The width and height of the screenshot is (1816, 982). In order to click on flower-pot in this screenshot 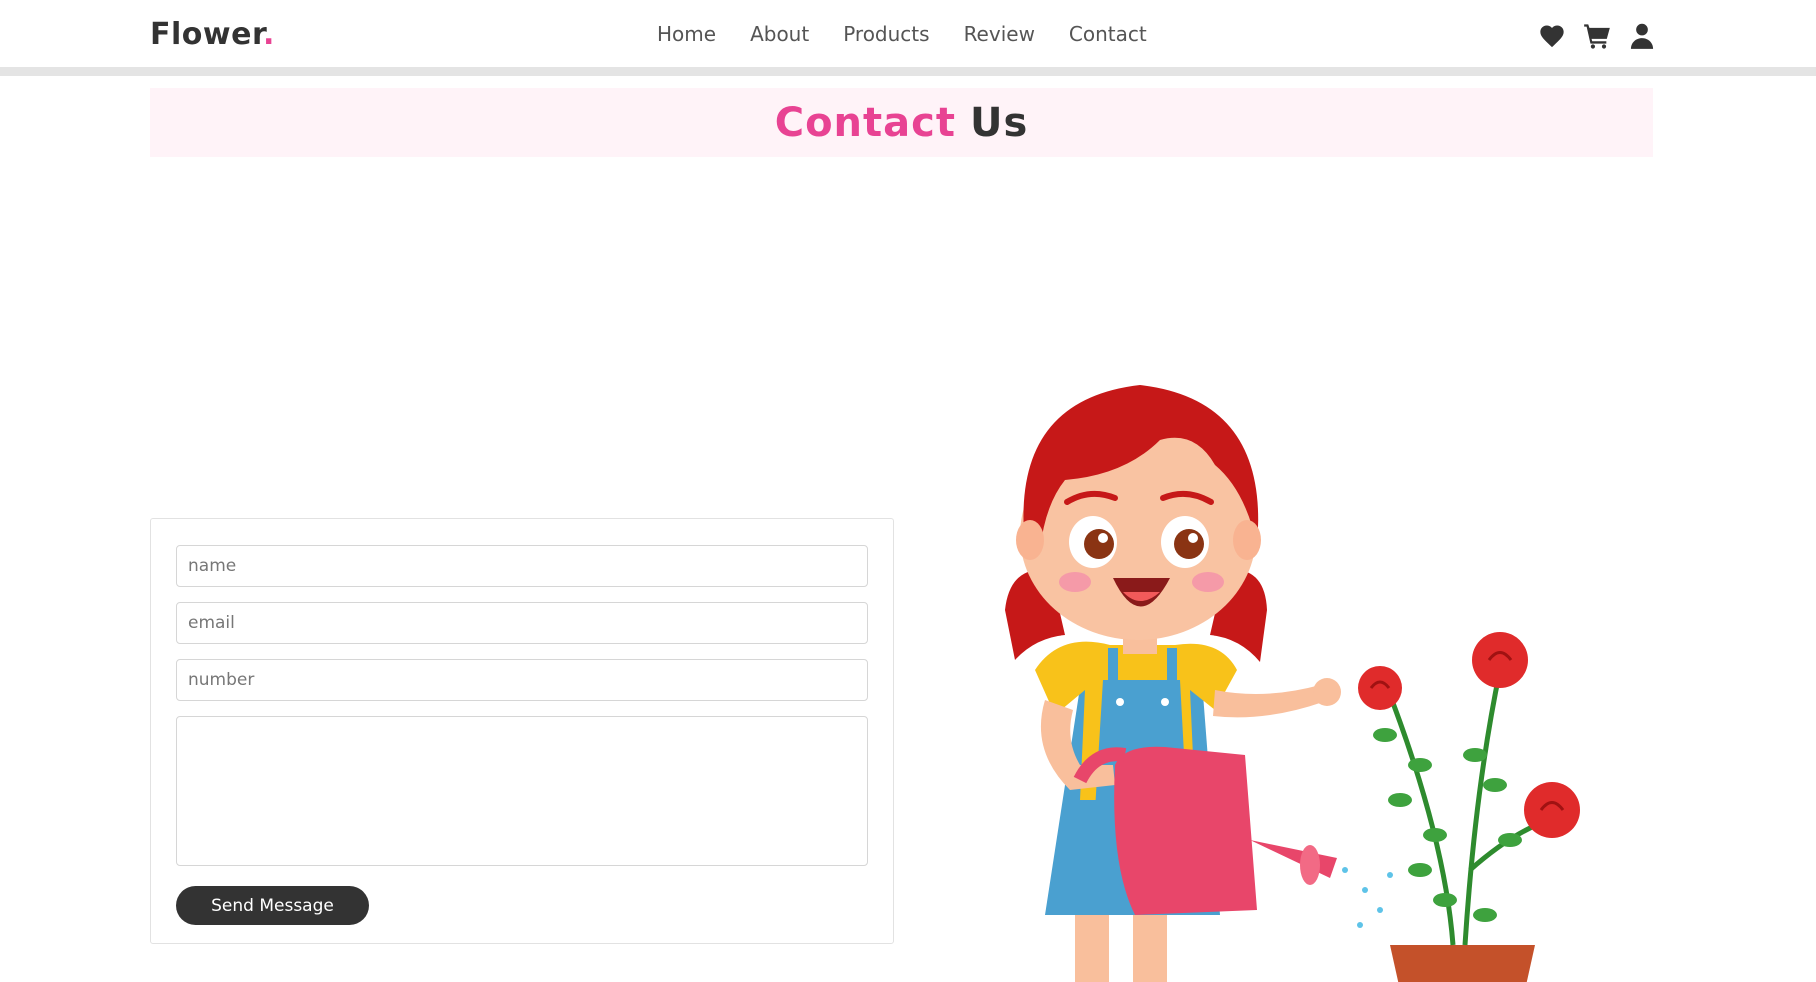, I will do `click(1462, 963)`.